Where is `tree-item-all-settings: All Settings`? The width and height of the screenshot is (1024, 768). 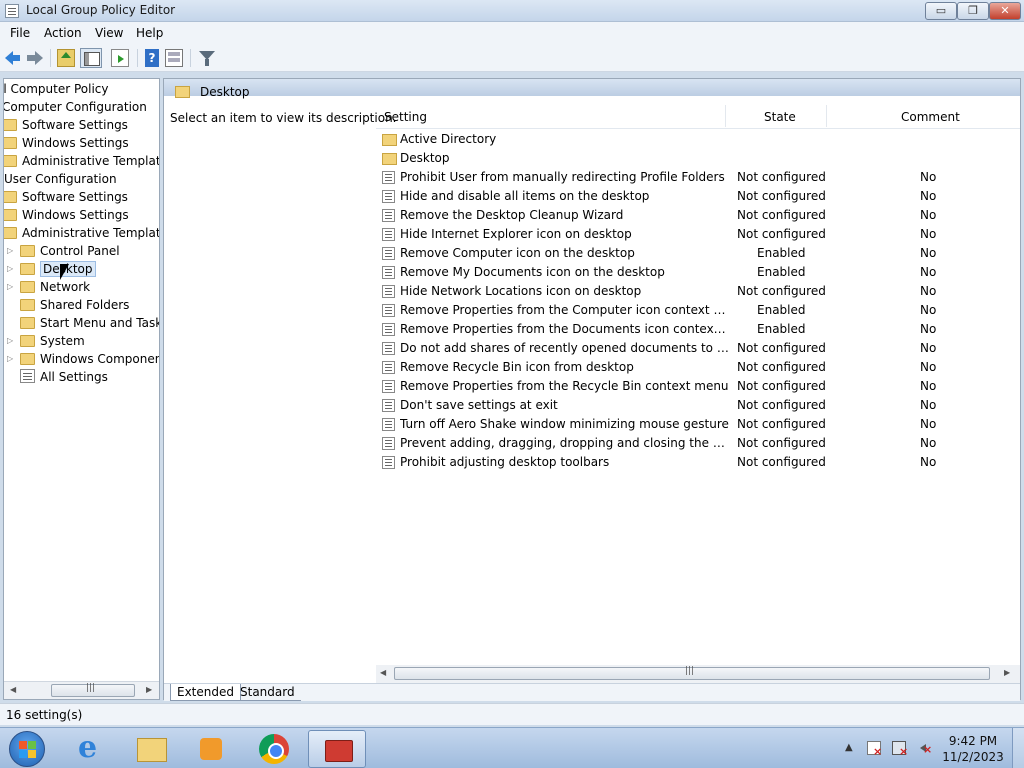 tree-item-all-settings: All Settings is located at coordinates (64, 377).